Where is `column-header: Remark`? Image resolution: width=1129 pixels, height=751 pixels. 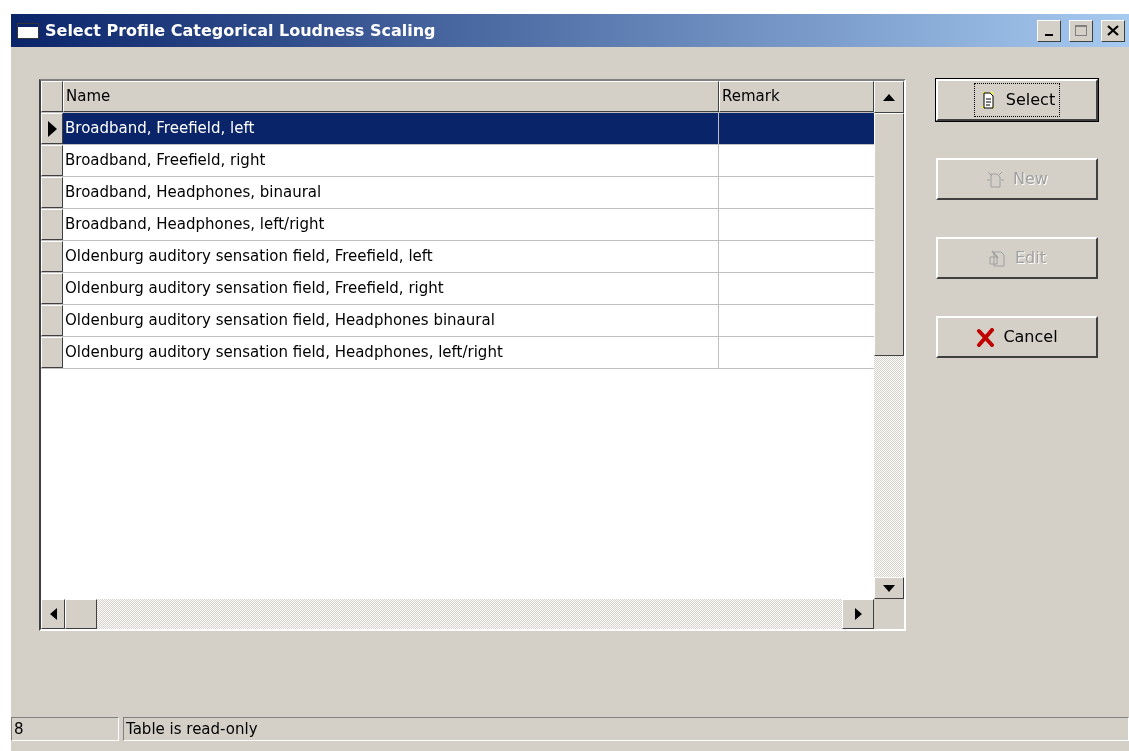 column-header: Remark is located at coordinates (796, 96).